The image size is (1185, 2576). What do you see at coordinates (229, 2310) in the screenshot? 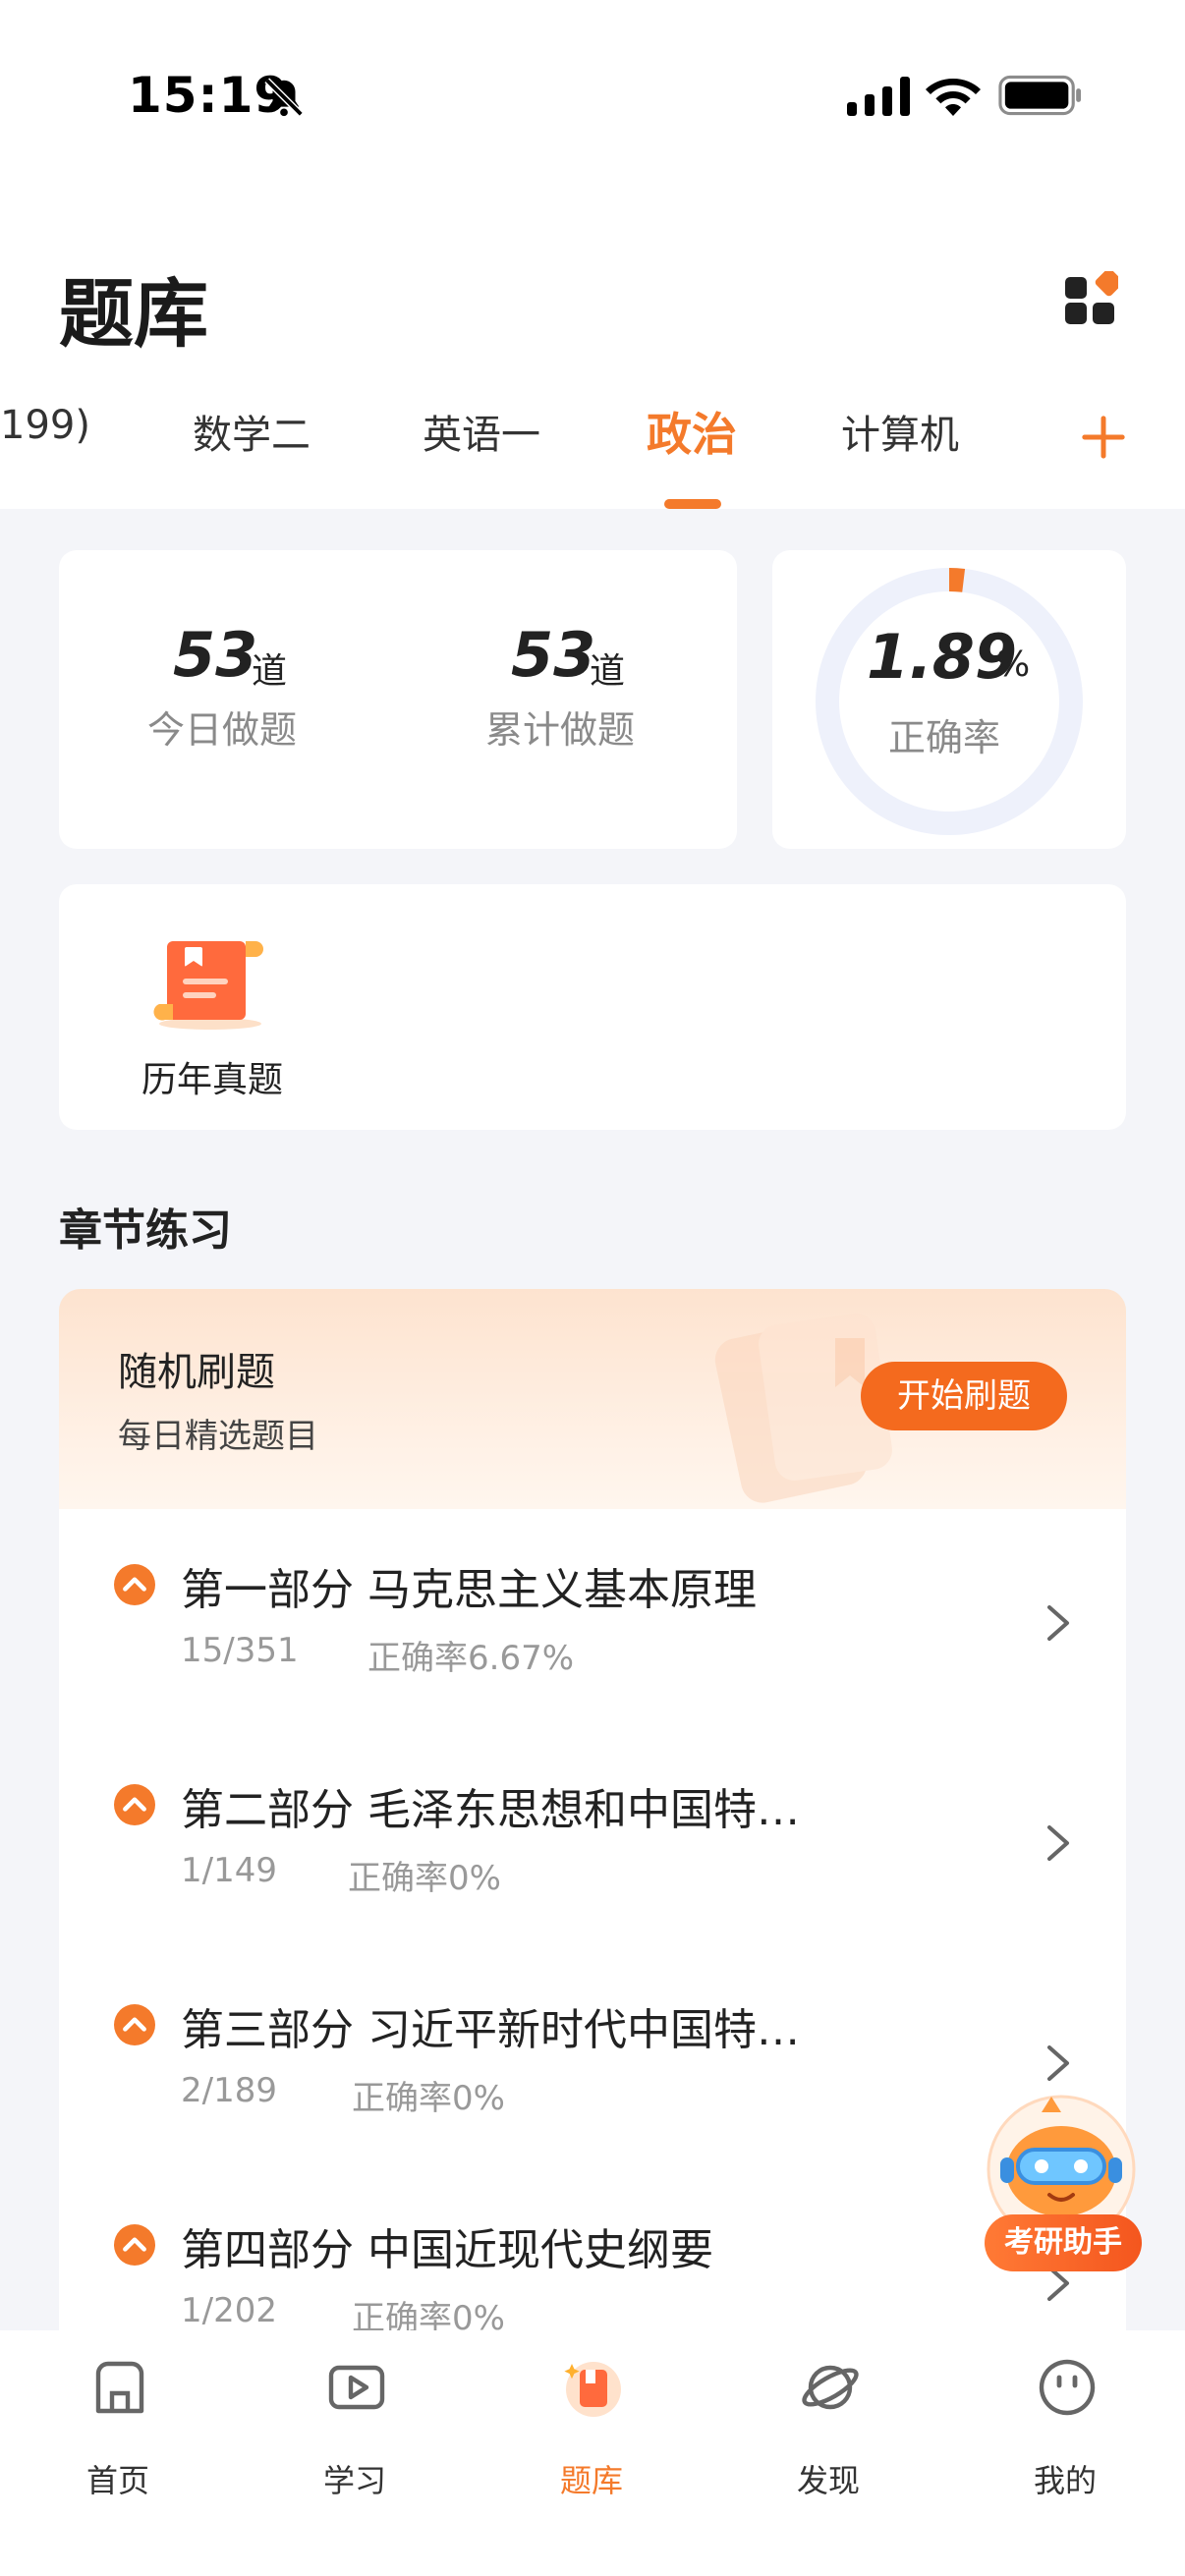
I see `chapter-progress: 1/202` at bounding box center [229, 2310].